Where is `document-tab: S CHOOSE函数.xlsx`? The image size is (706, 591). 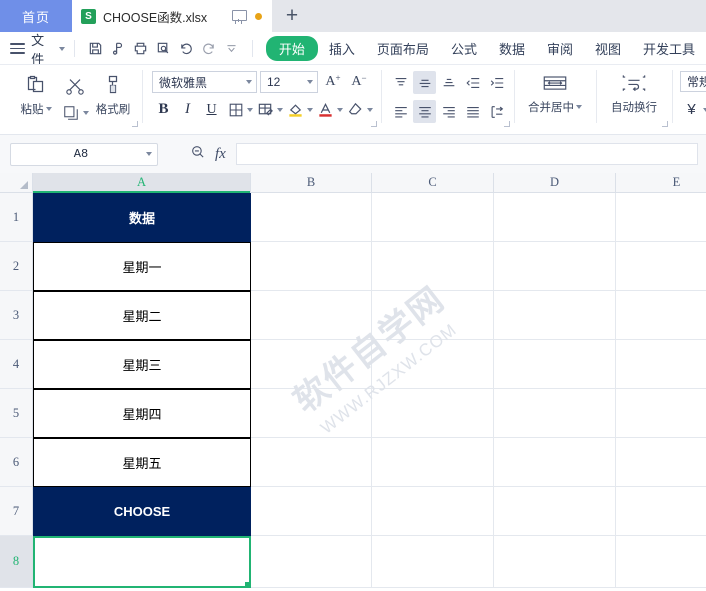
document-tab: S CHOOSE函数.xlsx is located at coordinates (172, 16).